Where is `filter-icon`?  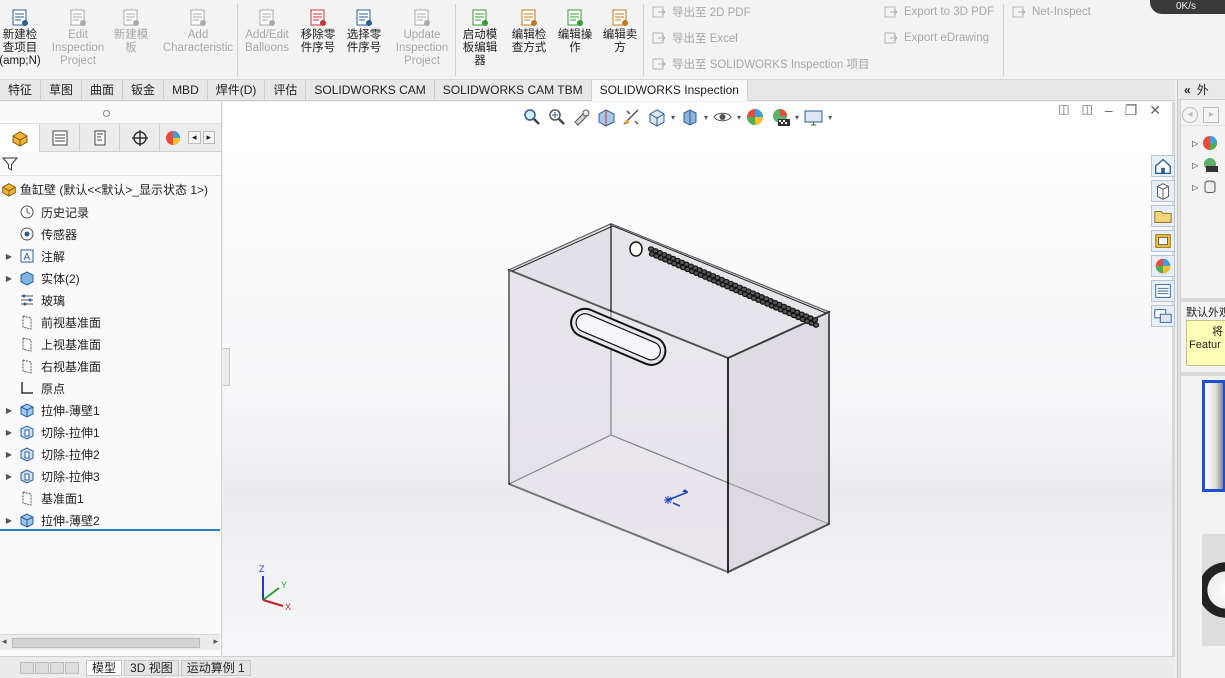
filter-icon is located at coordinates (10, 164).